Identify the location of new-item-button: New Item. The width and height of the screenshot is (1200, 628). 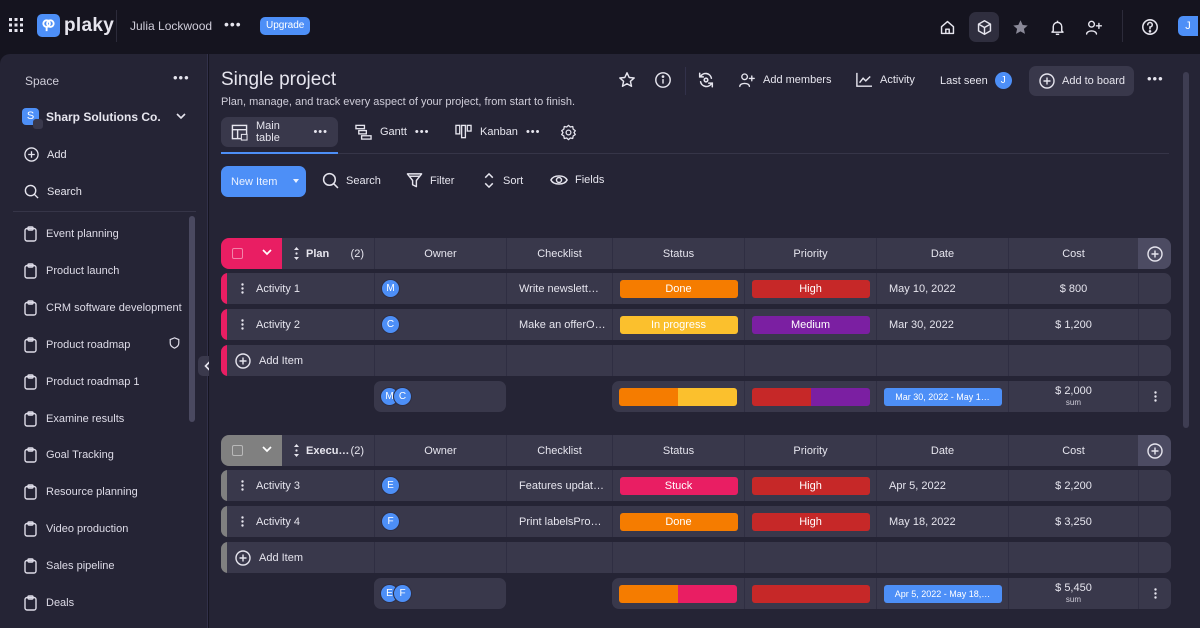
(263, 181).